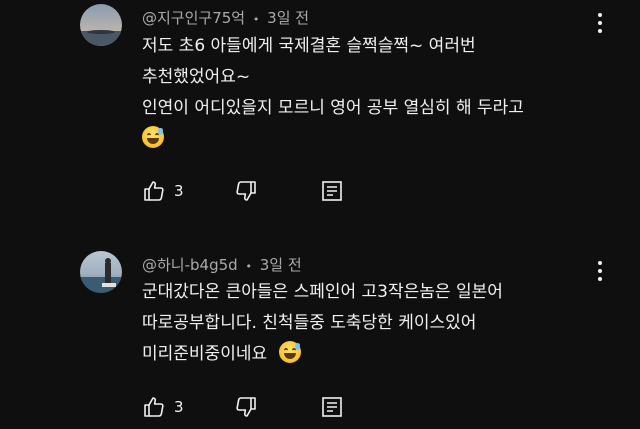 The height and width of the screenshot is (429, 640). Describe the element at coordinates (309, 46) in the screenshot. I see `comment-line: 저도 초6 아들에게 국제결혼 슬쩍슬쩍~ 여러번` at that location.